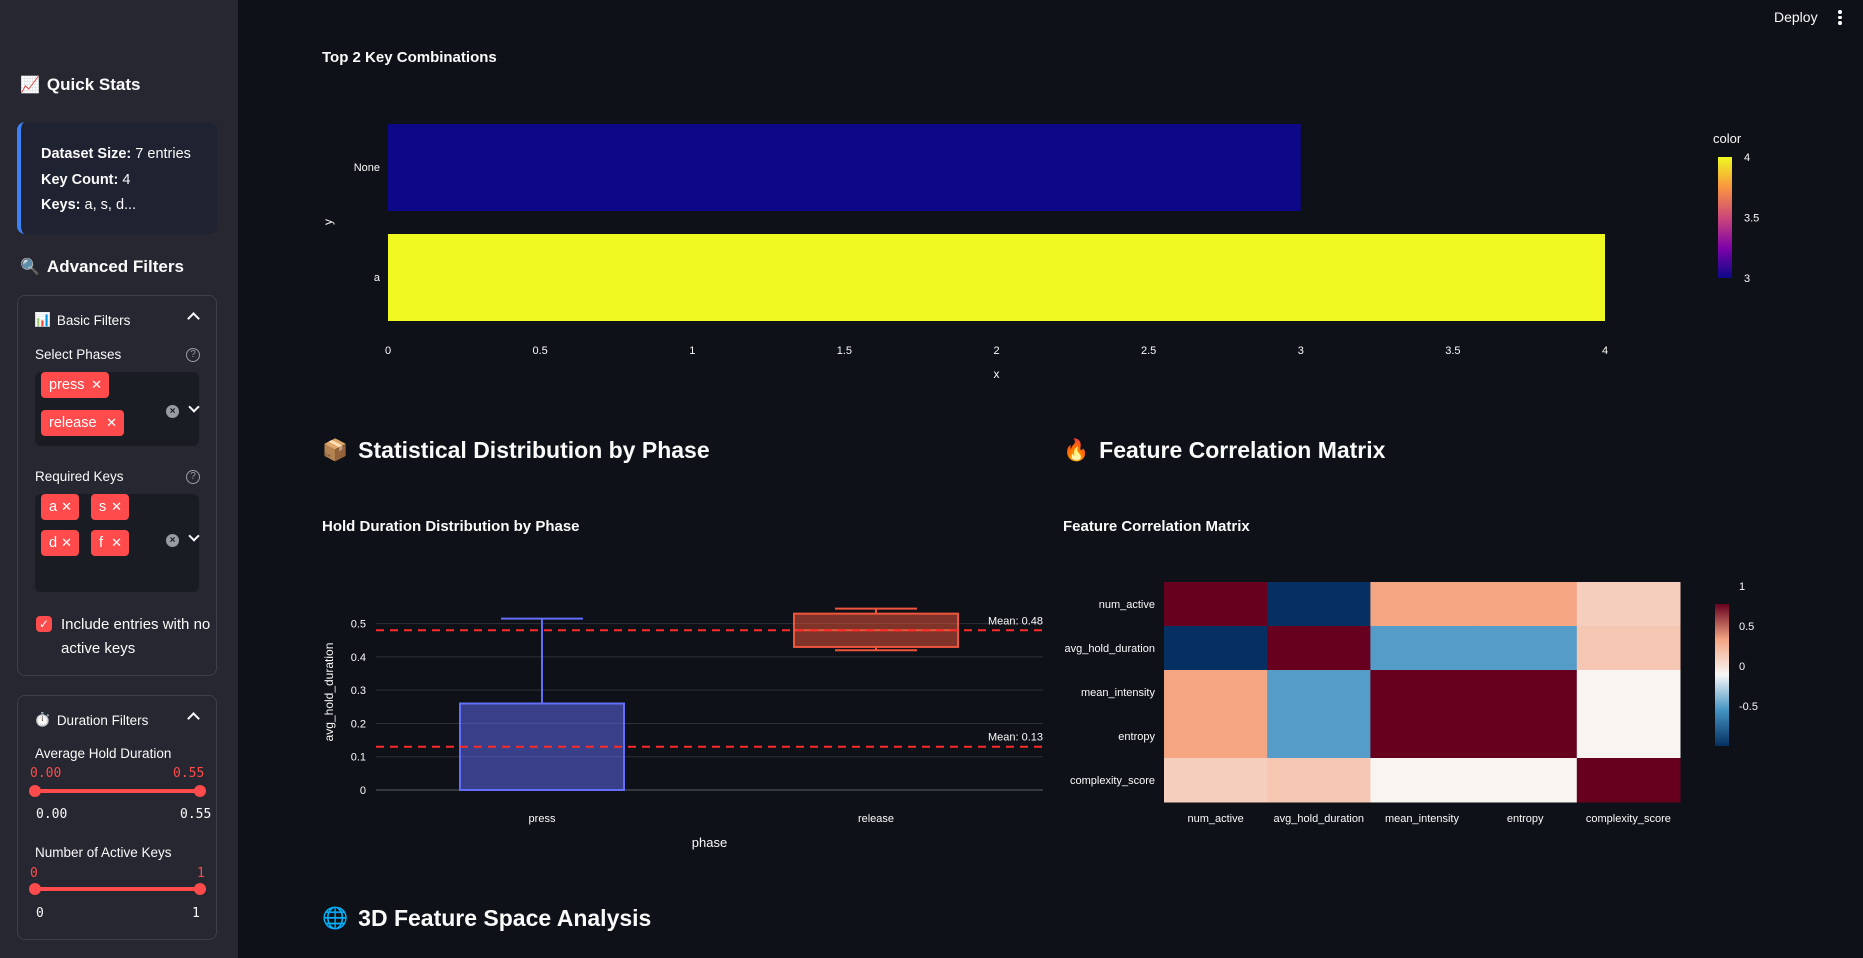  What do you see at coordinates (73, 423) in the screenshot?
I see `tag-label: release` at bounding box center [73, 423].